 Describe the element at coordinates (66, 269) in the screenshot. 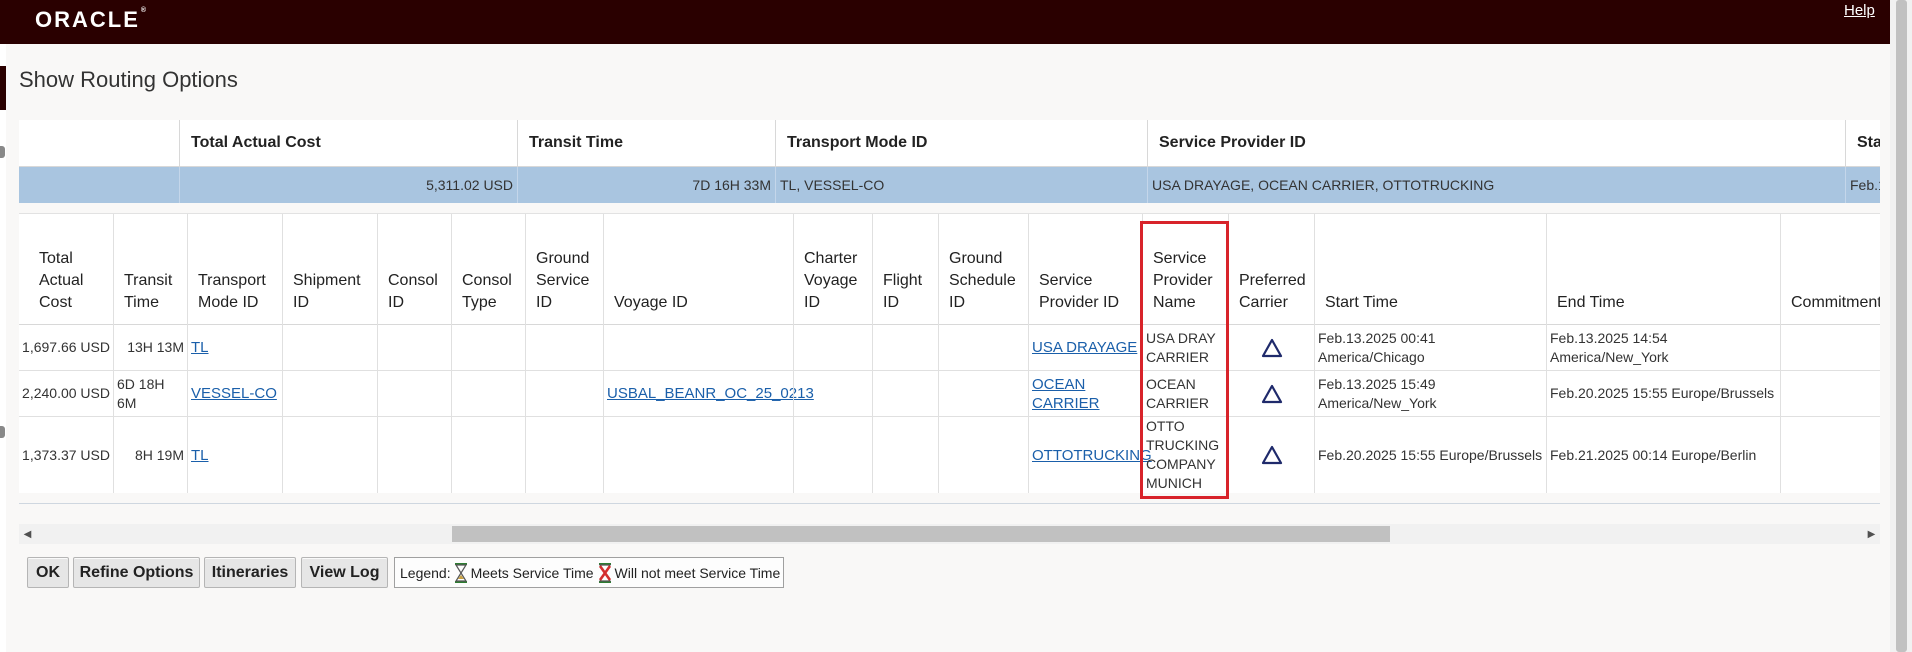

I see `header-total-actual-cost: Total Actual Cost` at that location.